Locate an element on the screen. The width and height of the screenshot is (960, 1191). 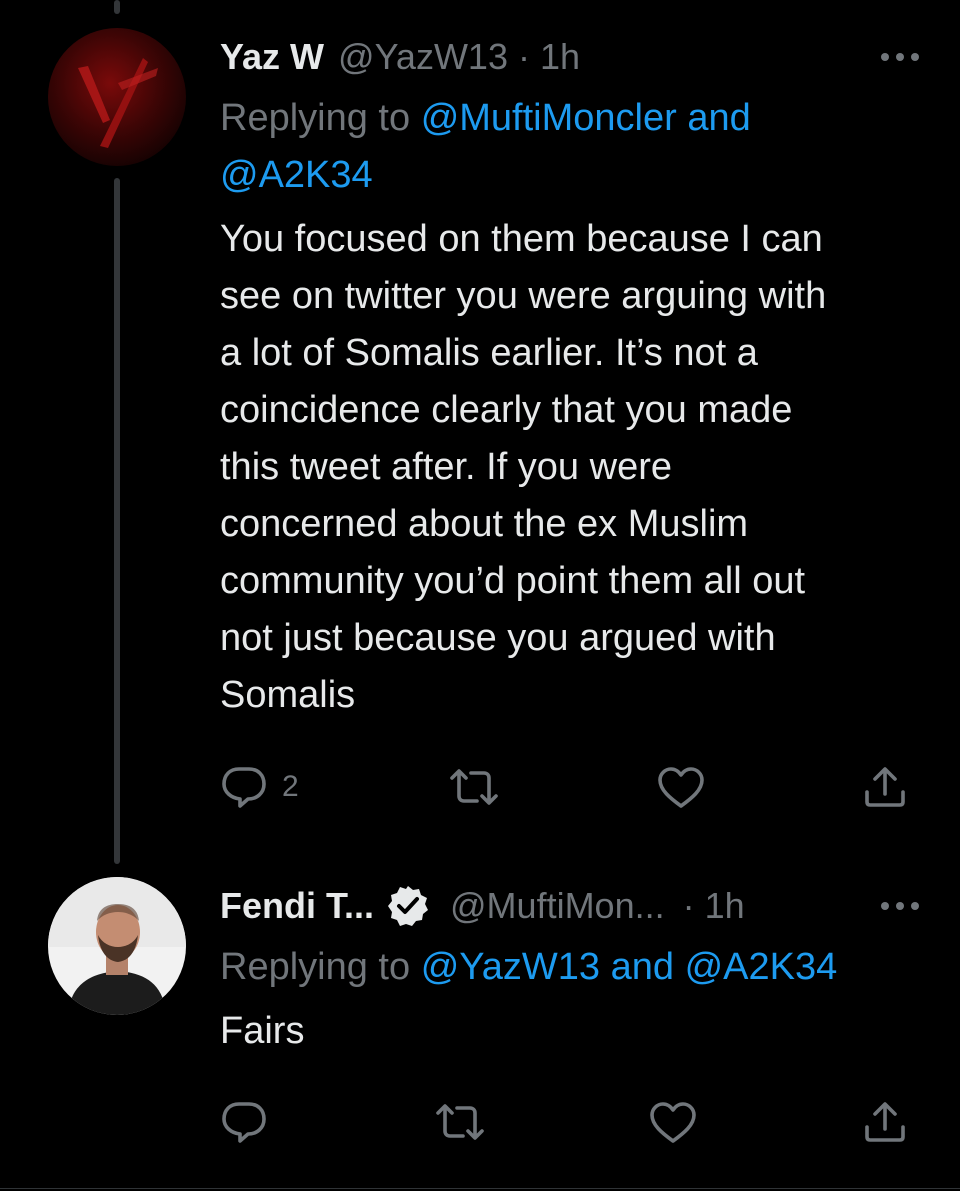
verified-badge is located at coordinates (408, 906).